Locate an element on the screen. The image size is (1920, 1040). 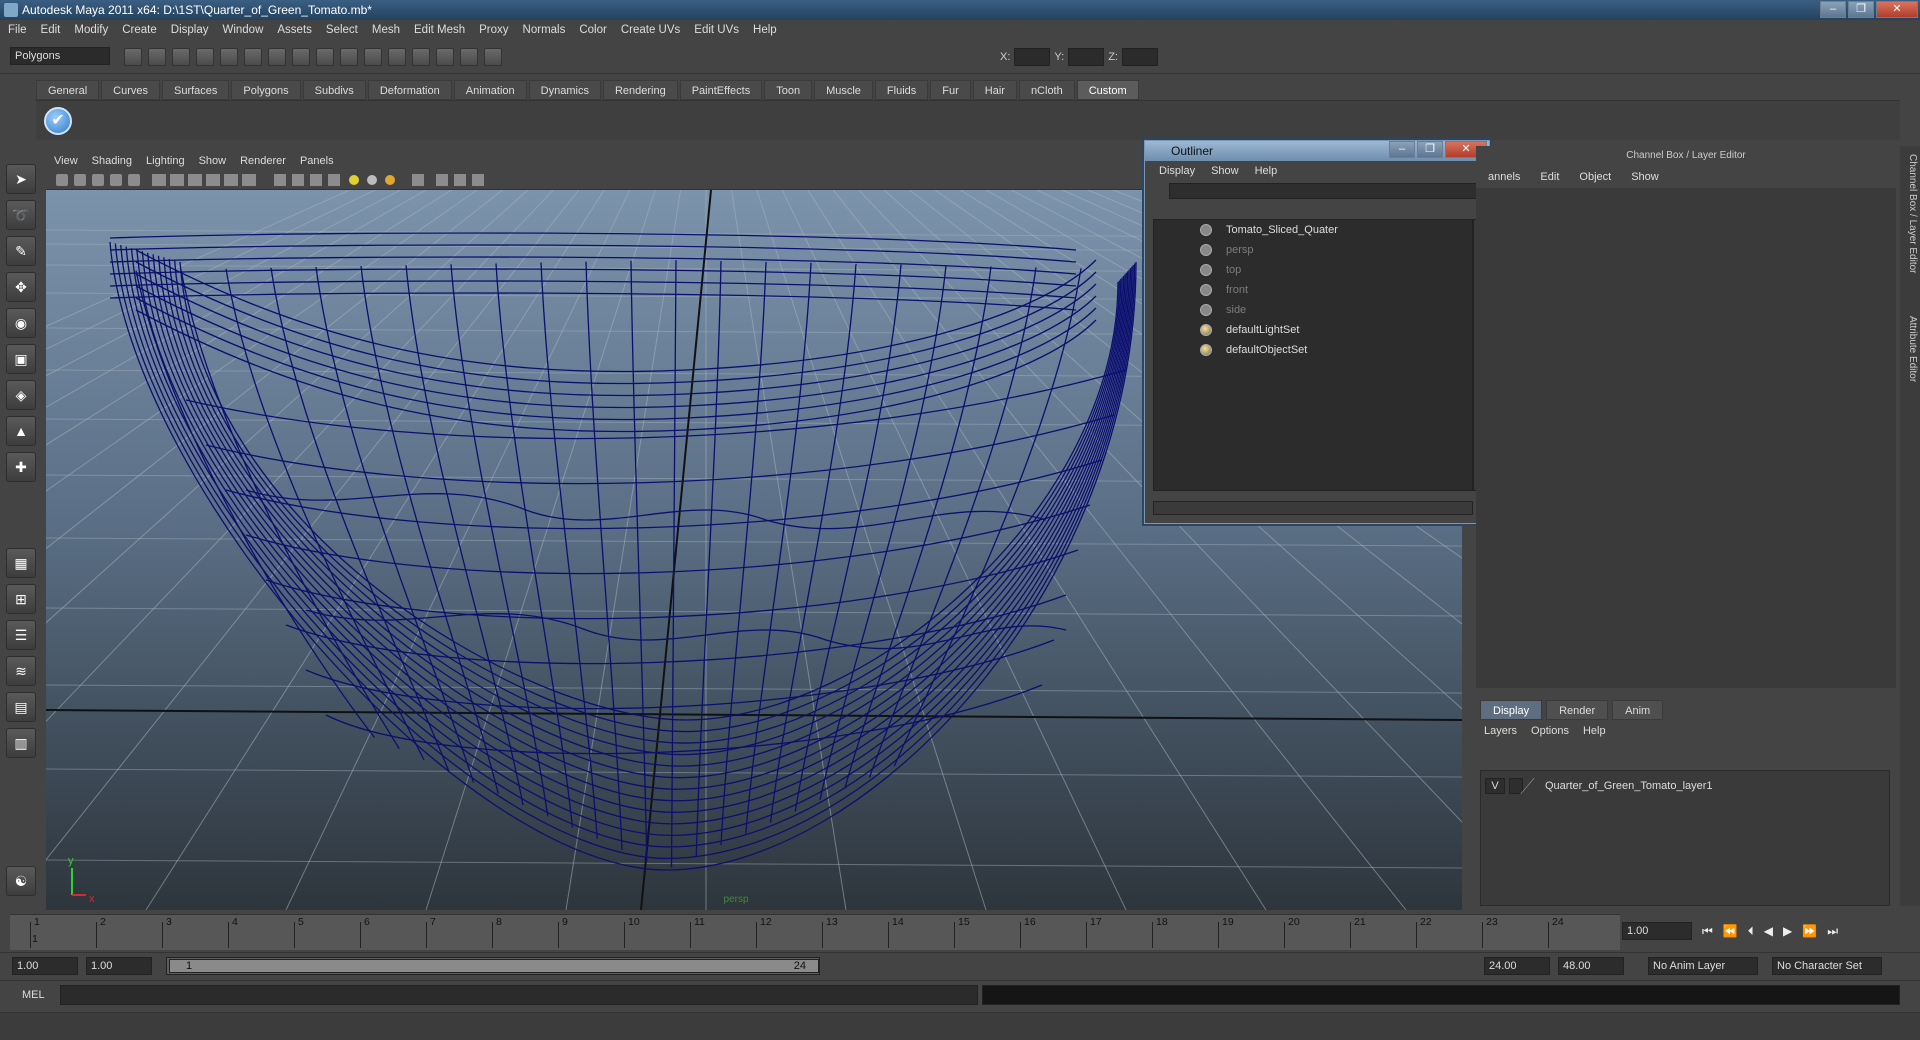
menu-modify: Modify is located at coordinates (91, 30).